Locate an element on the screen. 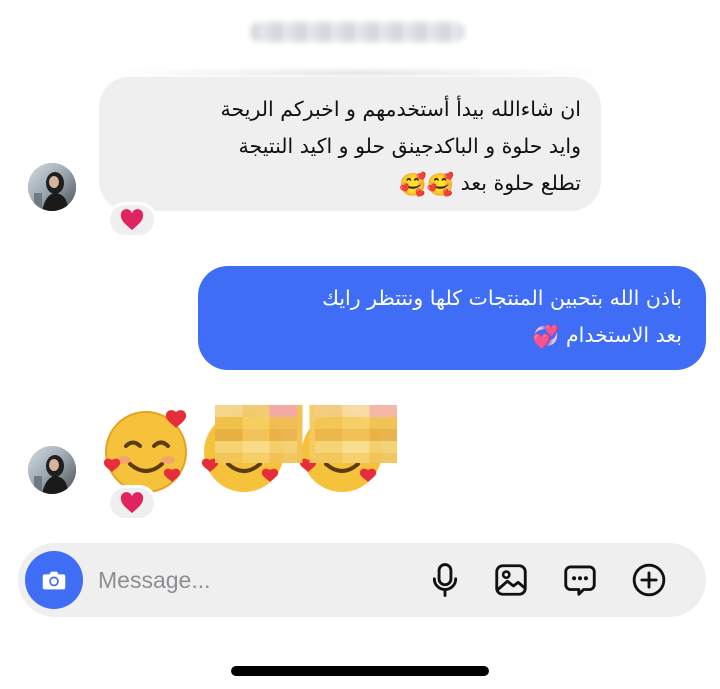 The image size is (720, 689). blurred-contact-name is located at coordinates (357, 32).